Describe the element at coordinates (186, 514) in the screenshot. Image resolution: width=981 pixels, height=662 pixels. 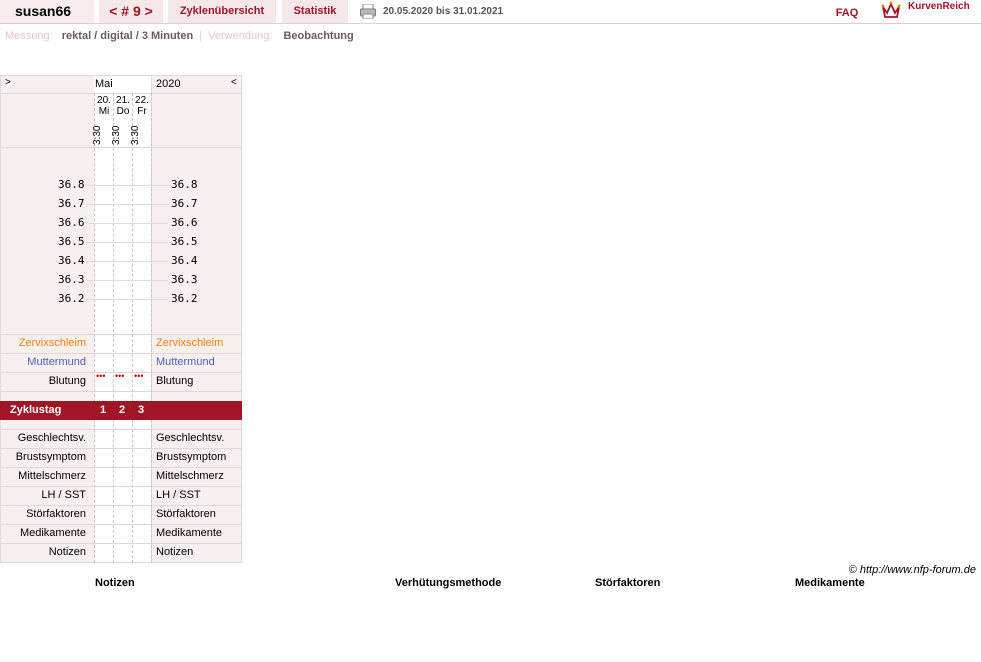
I see `row-label-right-st-rfaktoren: Störfaktoren` at that location.